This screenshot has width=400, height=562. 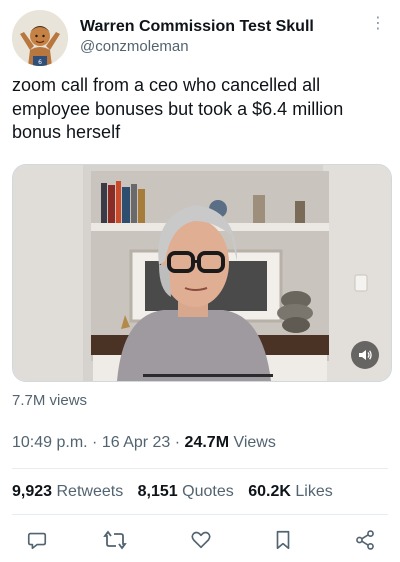 I want to click on like-icon, so click(x=201, y=540).